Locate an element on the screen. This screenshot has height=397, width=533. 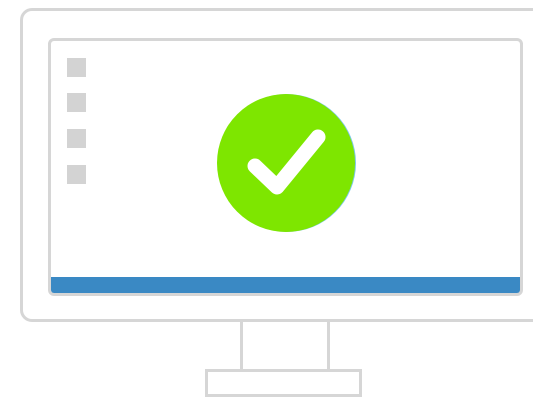
success-badge is located at coordinates (286, 163).